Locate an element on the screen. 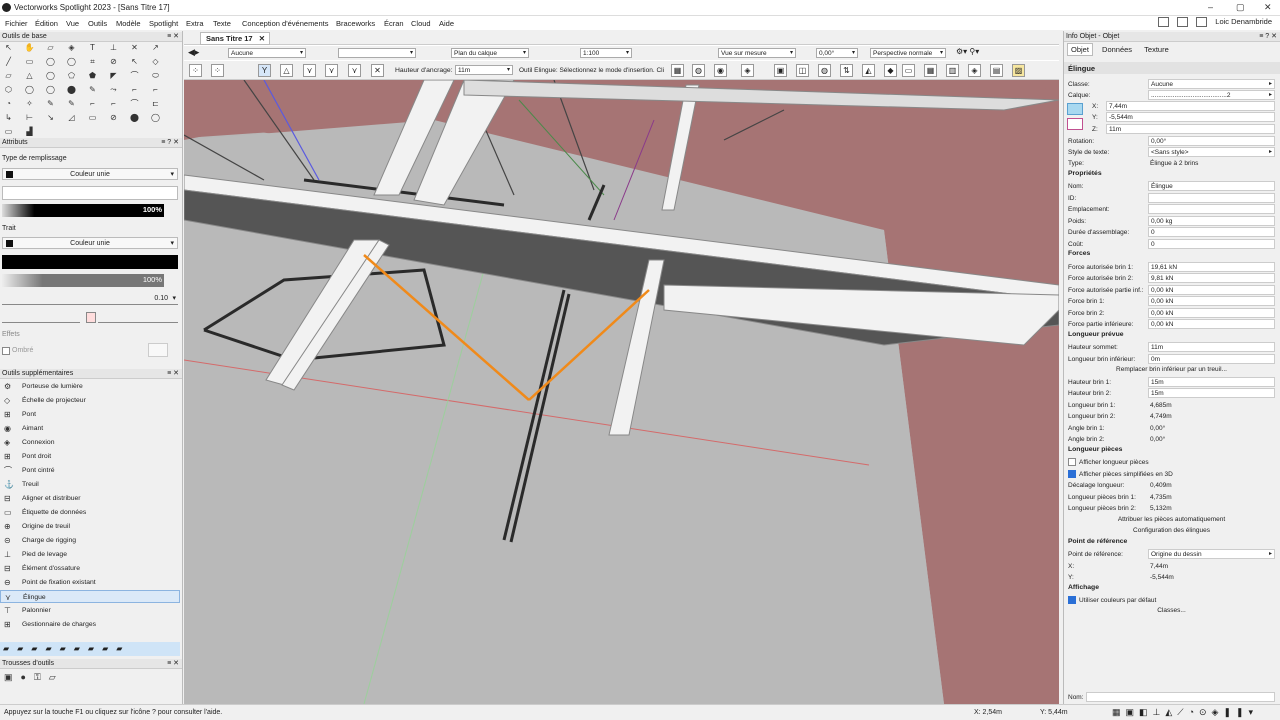  lbi-value: 0m is located at coordinates (1211, 359).